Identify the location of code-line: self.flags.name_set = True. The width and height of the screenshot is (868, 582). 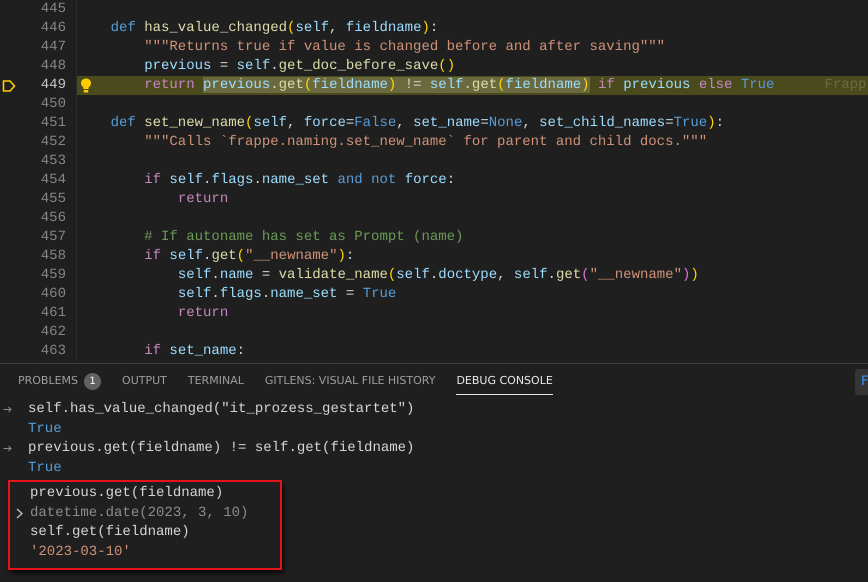
(287, 294).